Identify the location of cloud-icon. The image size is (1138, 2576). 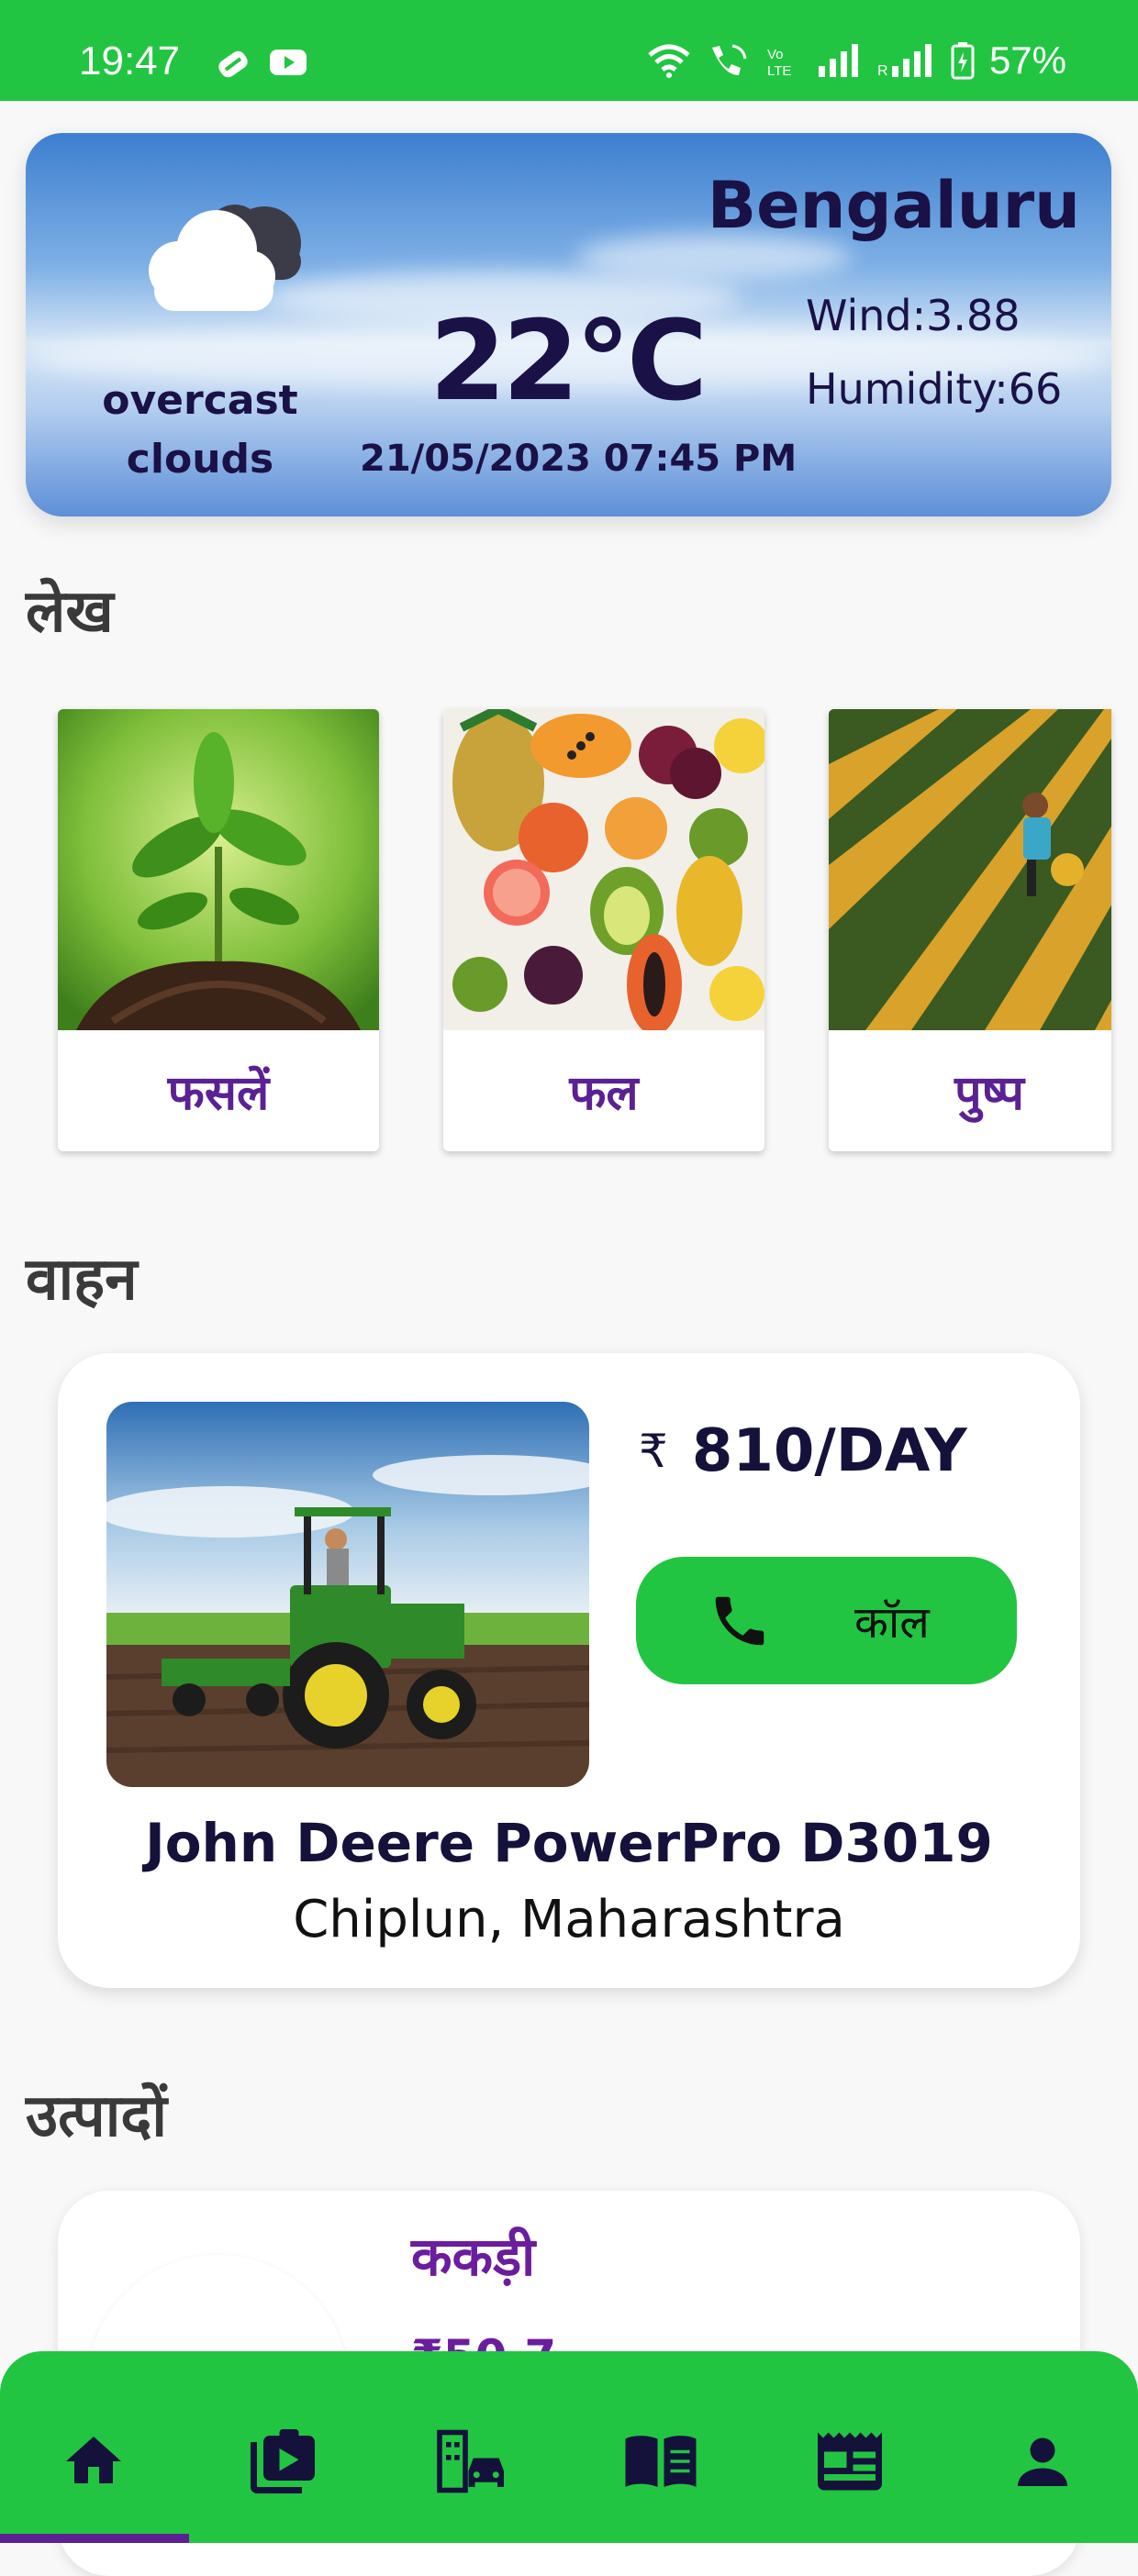
(225, 258).